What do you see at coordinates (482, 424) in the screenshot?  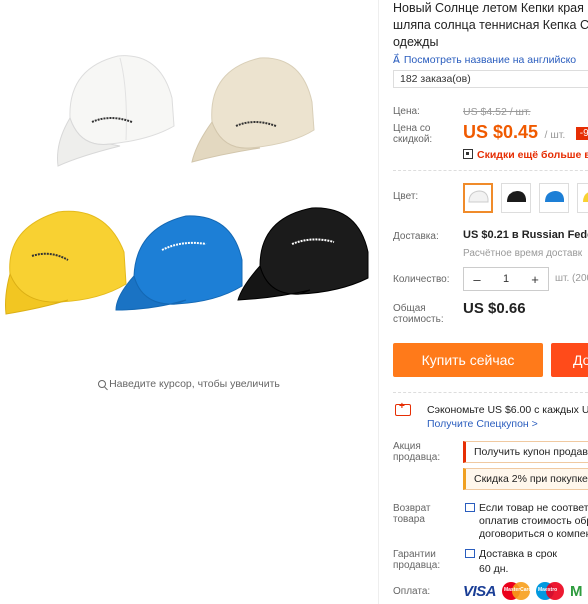 I see `get-coupon-link: Получите Спецкупон >` at bounding box center [482, 424].